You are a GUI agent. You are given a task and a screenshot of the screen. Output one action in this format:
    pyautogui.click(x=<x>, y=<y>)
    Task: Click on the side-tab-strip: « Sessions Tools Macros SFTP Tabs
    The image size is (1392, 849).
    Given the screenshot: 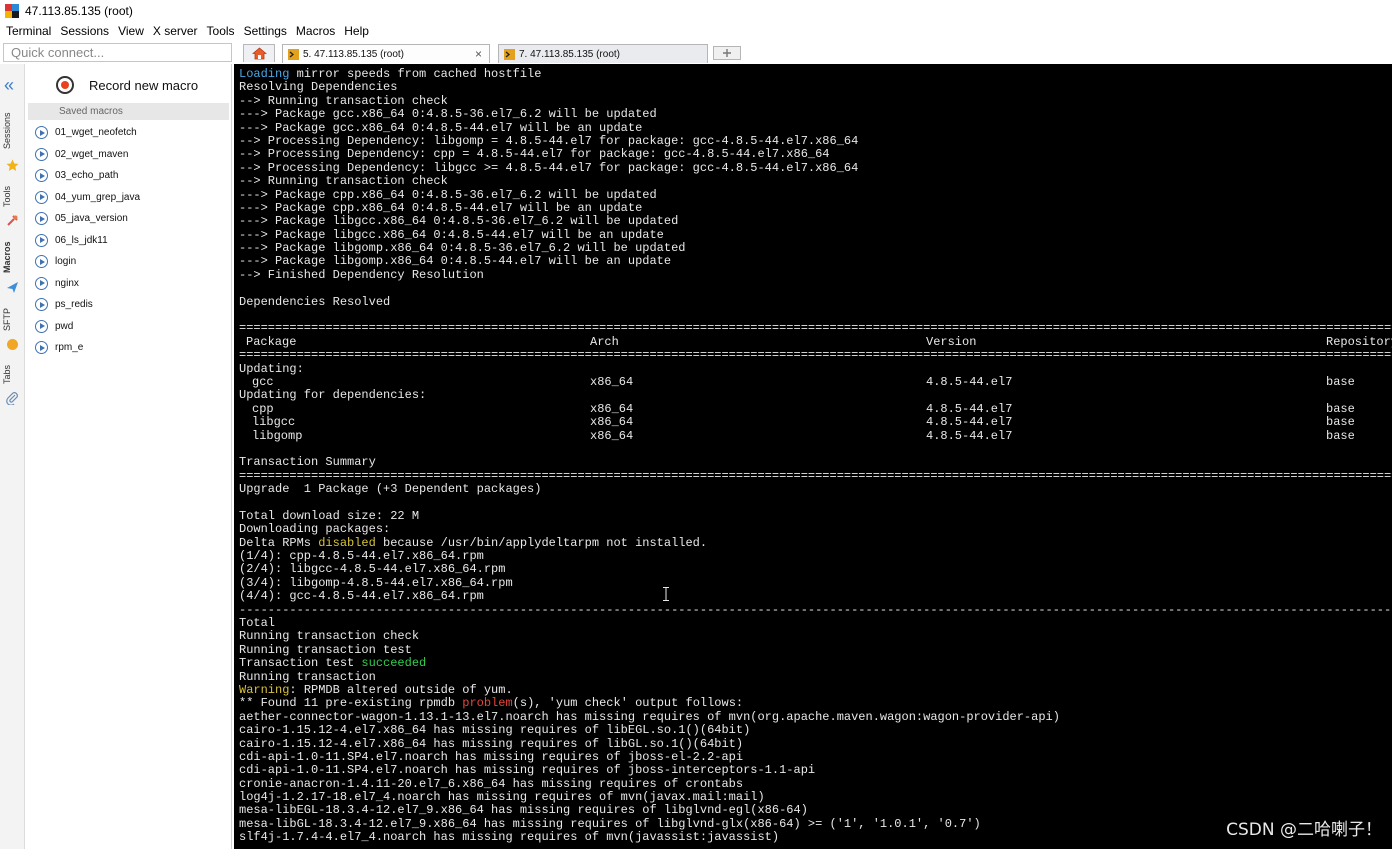 What is the action you would take?
    pyautogui.click(x=12, y=456)
    